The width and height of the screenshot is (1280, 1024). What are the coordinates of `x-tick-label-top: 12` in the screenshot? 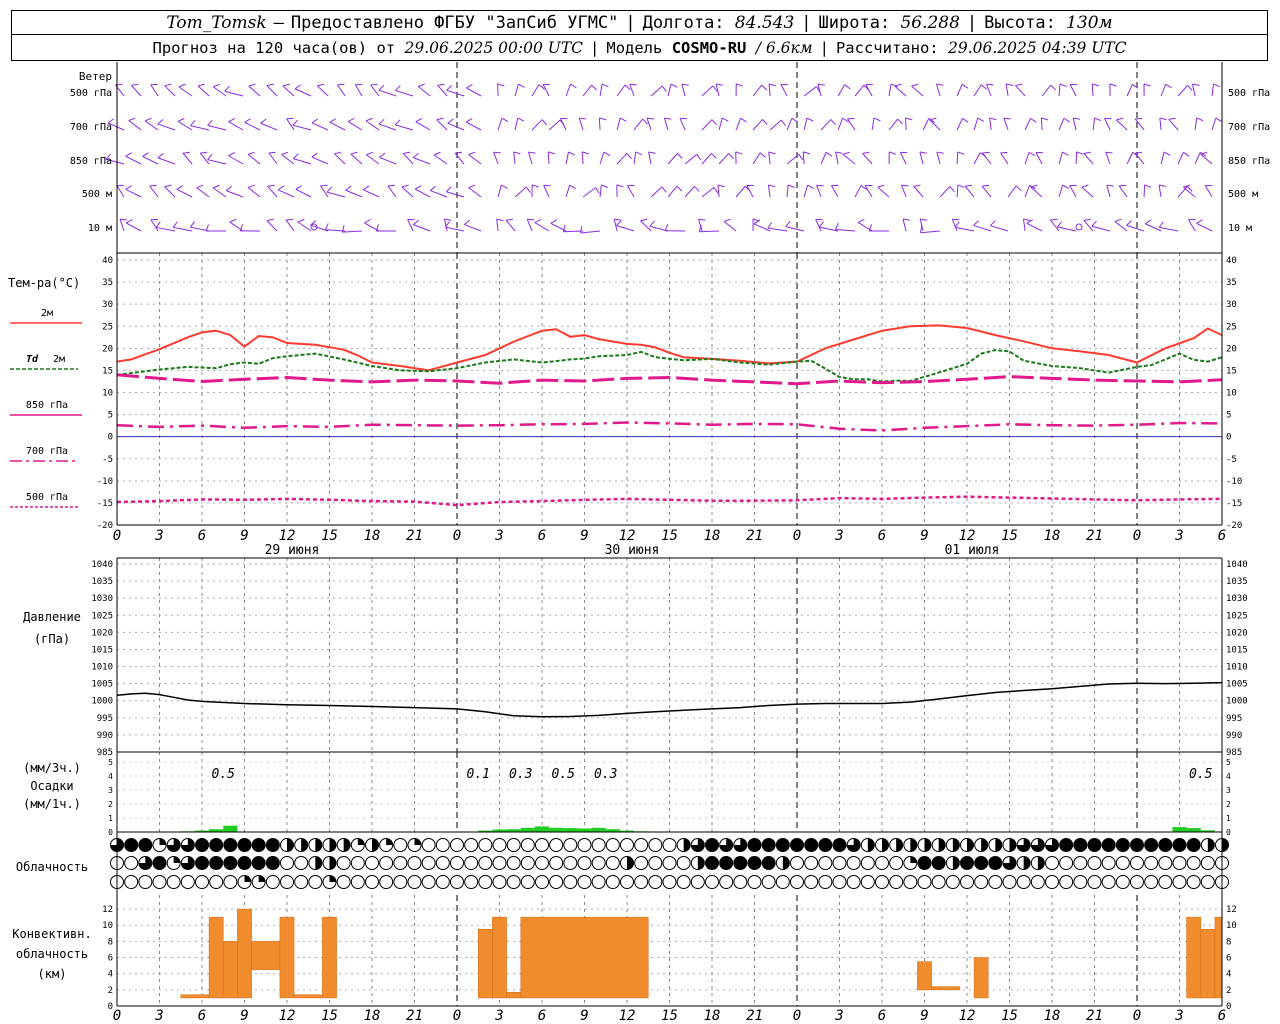 It's located at (287, 536).